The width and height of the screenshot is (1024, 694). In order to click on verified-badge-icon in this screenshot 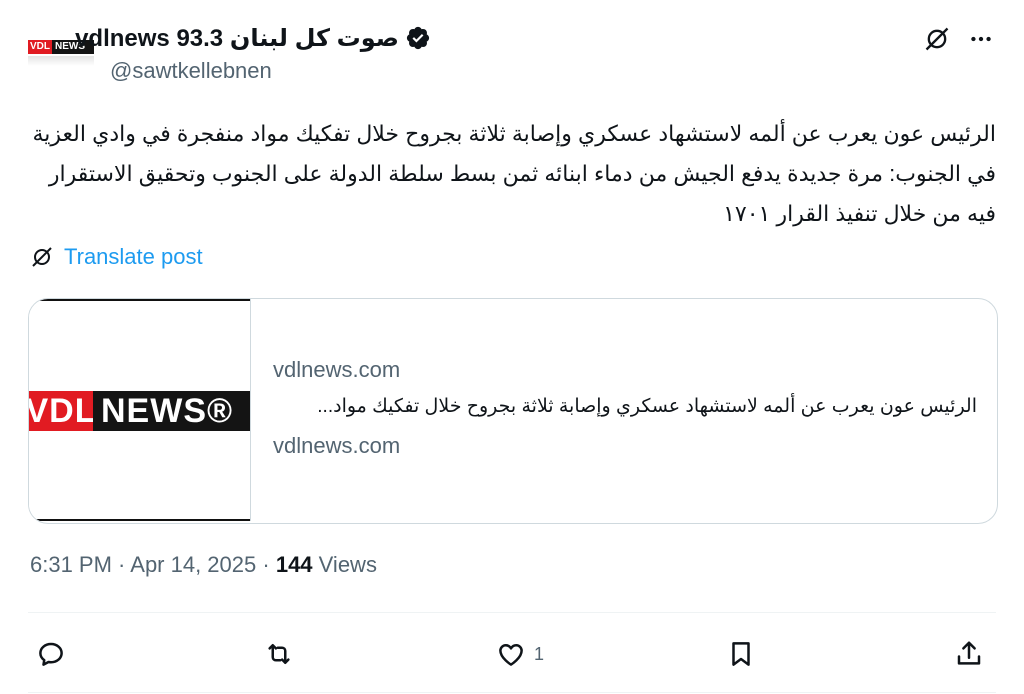, I will do `click(418, 38)`.